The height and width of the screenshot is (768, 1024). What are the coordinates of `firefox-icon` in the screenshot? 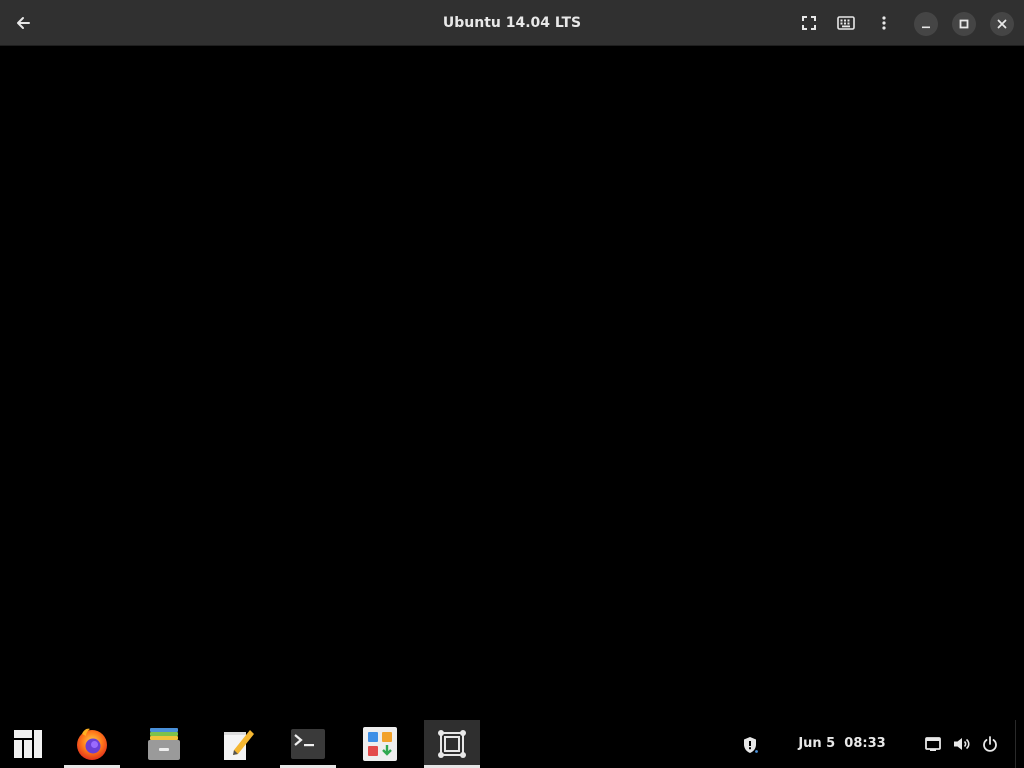 It's located at (92, 744).